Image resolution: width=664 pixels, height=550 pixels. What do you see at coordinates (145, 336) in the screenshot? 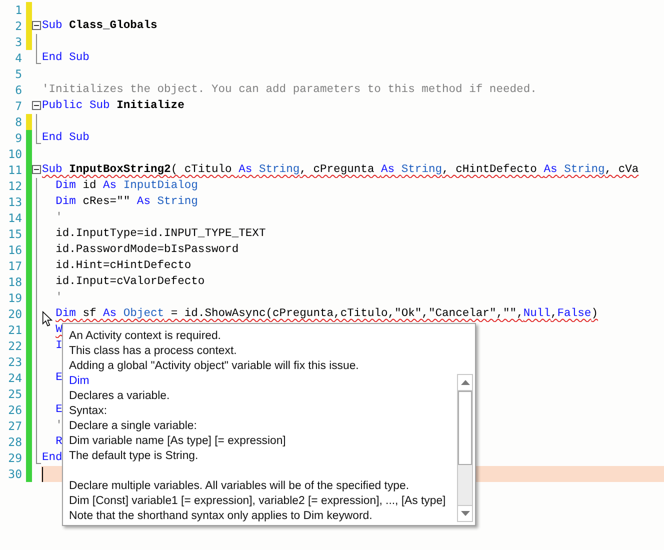
I see `tooltip-text: An Activity context is required.` at bounding box center [145, 336].